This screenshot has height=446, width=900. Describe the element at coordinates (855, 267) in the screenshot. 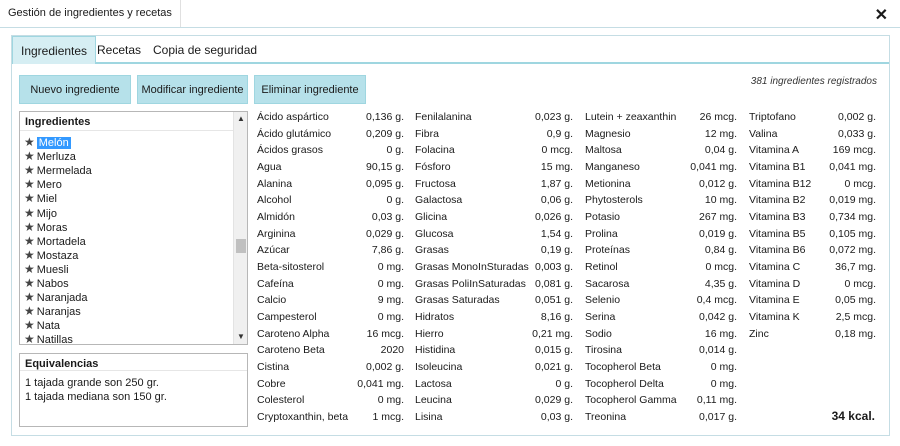

I see `nutrient-value: 36,7 mg.` at that location.